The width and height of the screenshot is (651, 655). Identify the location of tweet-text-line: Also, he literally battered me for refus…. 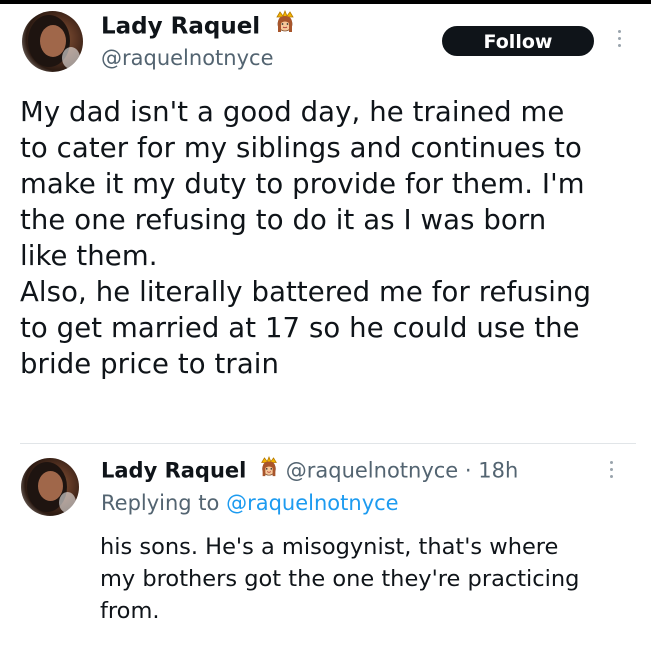
(306, 292).